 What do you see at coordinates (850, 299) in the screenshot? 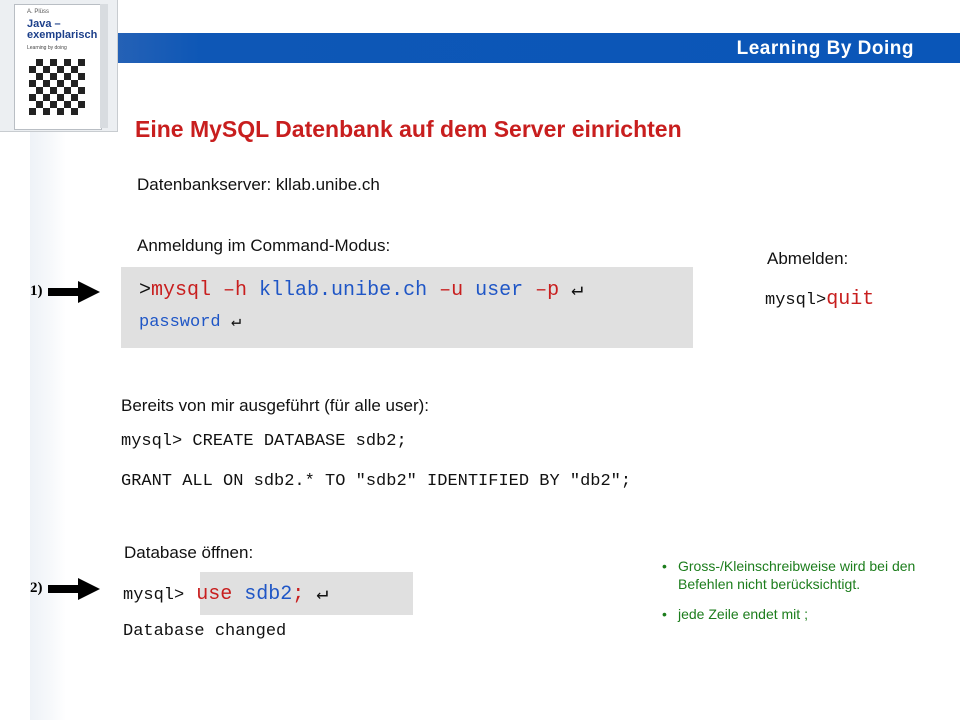
I see `logout-quit: quit` at bounding box center [850, 299].